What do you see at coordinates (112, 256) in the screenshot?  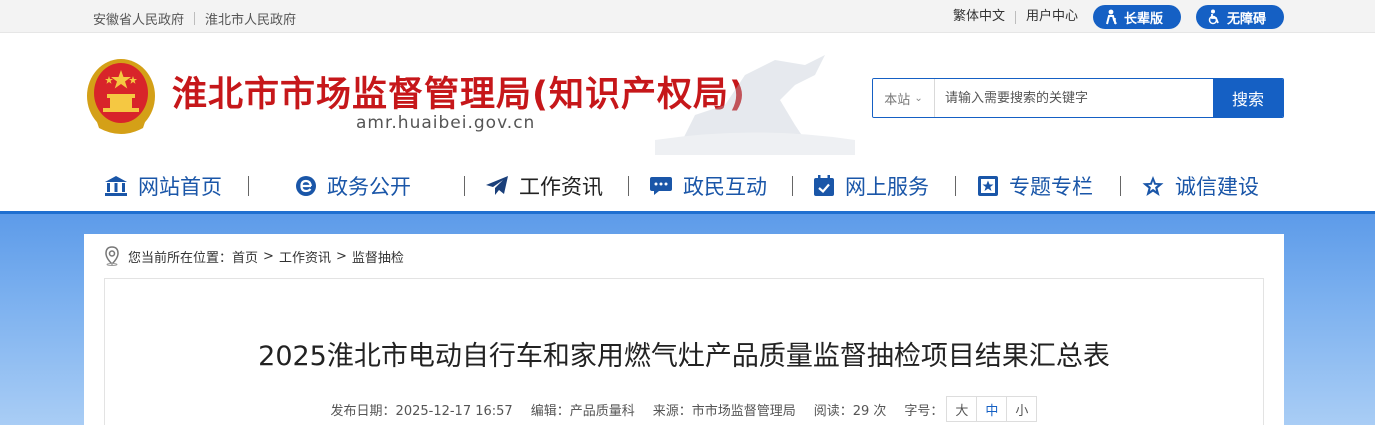 I see `location-pin-icon` at bounding box center [112, 256].